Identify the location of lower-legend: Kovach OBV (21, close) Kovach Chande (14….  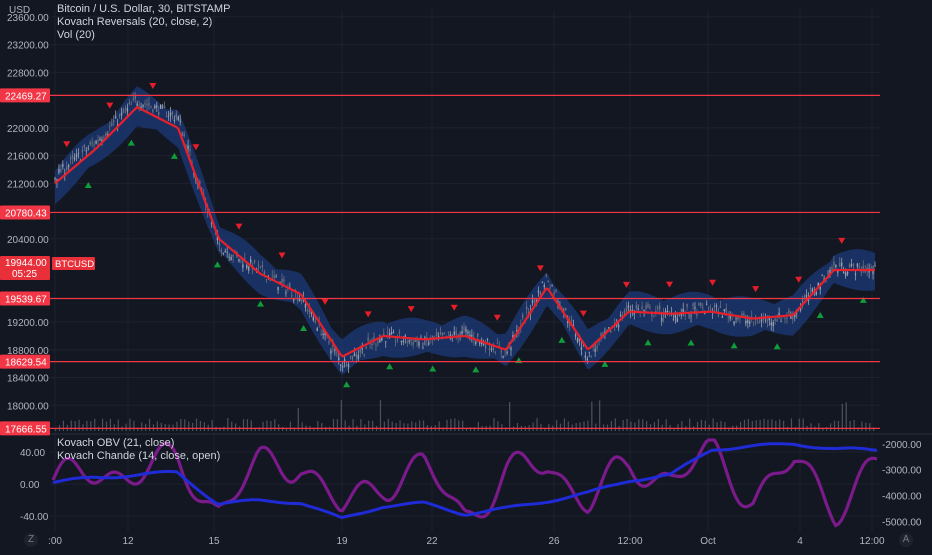
(138, 450).